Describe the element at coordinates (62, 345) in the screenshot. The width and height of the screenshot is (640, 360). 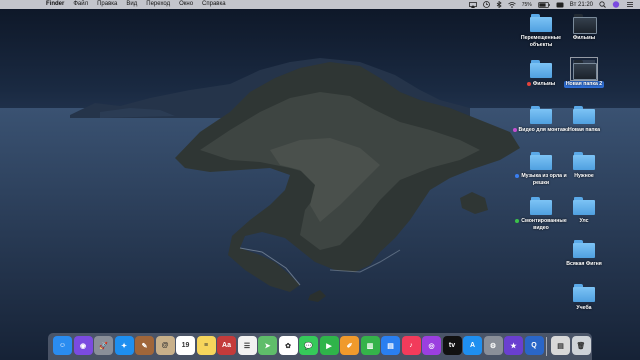
I see `finder-icon: ☺` at that location.